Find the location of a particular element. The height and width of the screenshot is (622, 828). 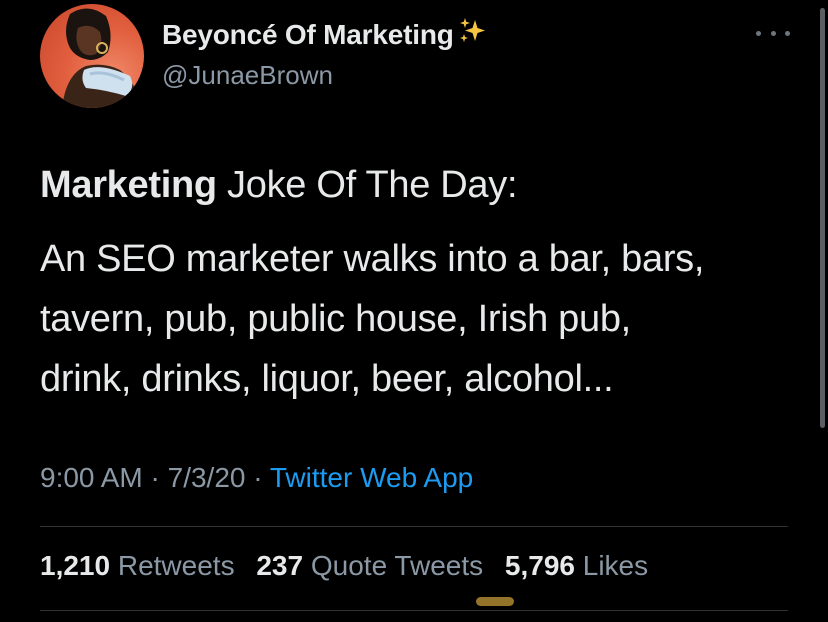

tweet-title-line: Marketing Joke Of The Day: is located at coordinates (420, 185).